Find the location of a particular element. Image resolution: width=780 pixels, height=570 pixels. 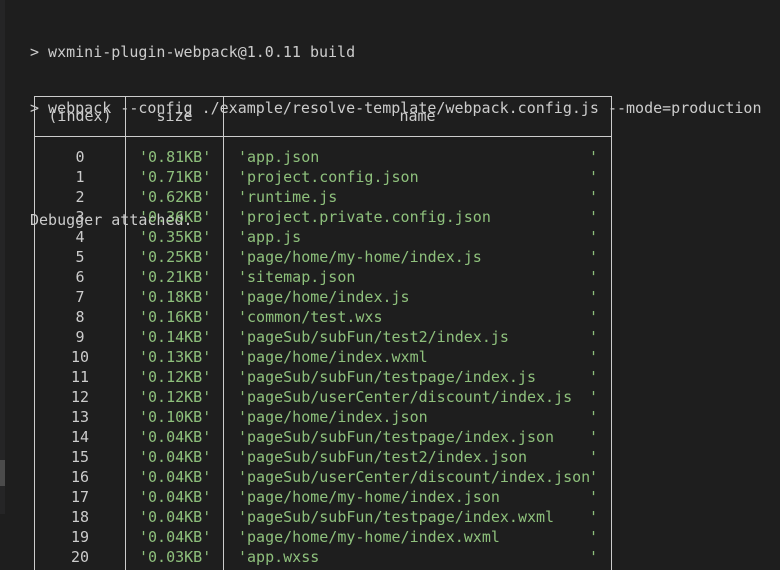

row-name: 'pageSub/subFun/test2/index.js is located at coordinates (373, 337).